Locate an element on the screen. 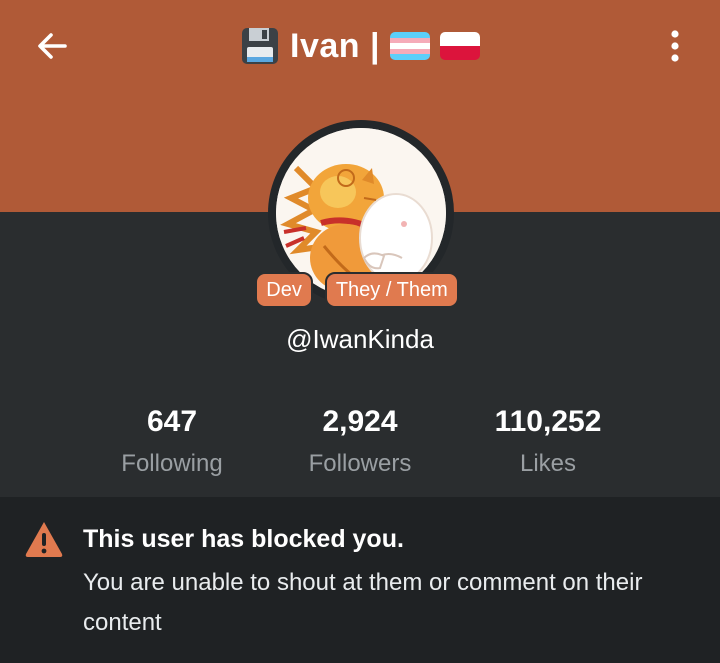  stat-followers: 2,924 Followers is located at coordinates (360, 441).